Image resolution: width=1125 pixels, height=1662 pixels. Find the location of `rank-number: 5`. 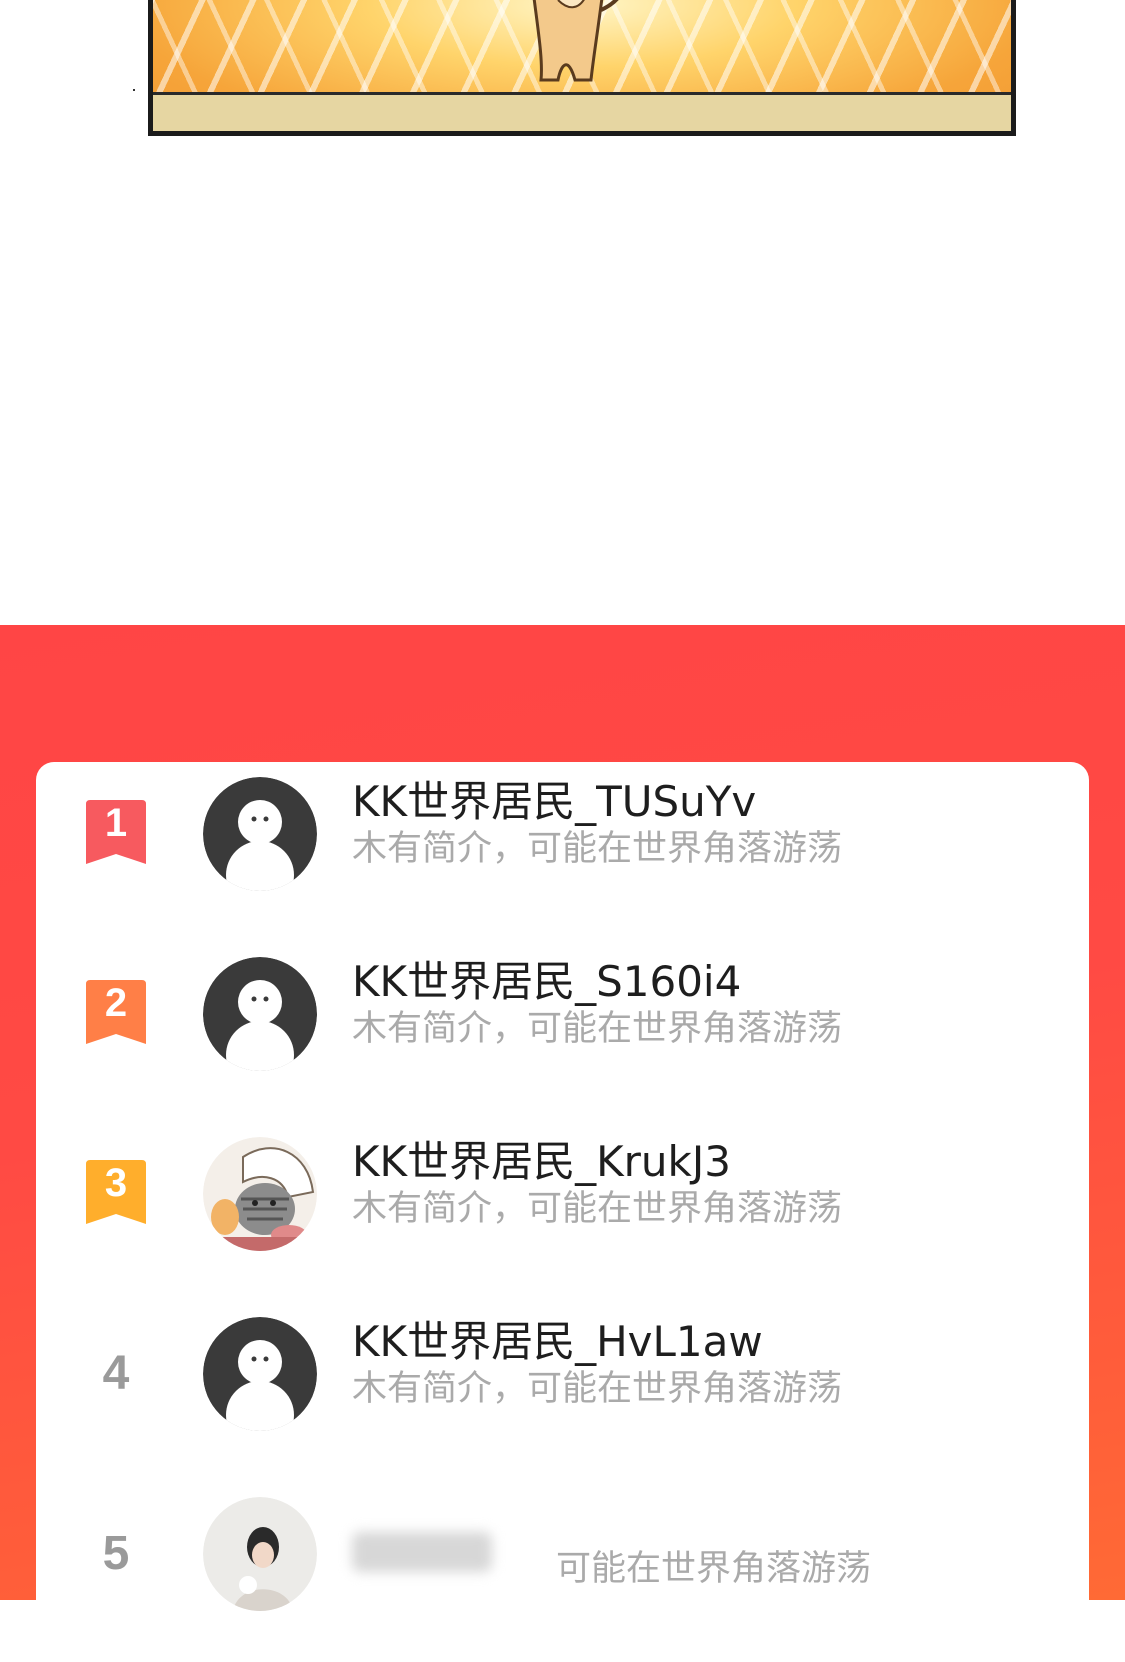

rank-number: 5 is located at coordinates (116, 1553).